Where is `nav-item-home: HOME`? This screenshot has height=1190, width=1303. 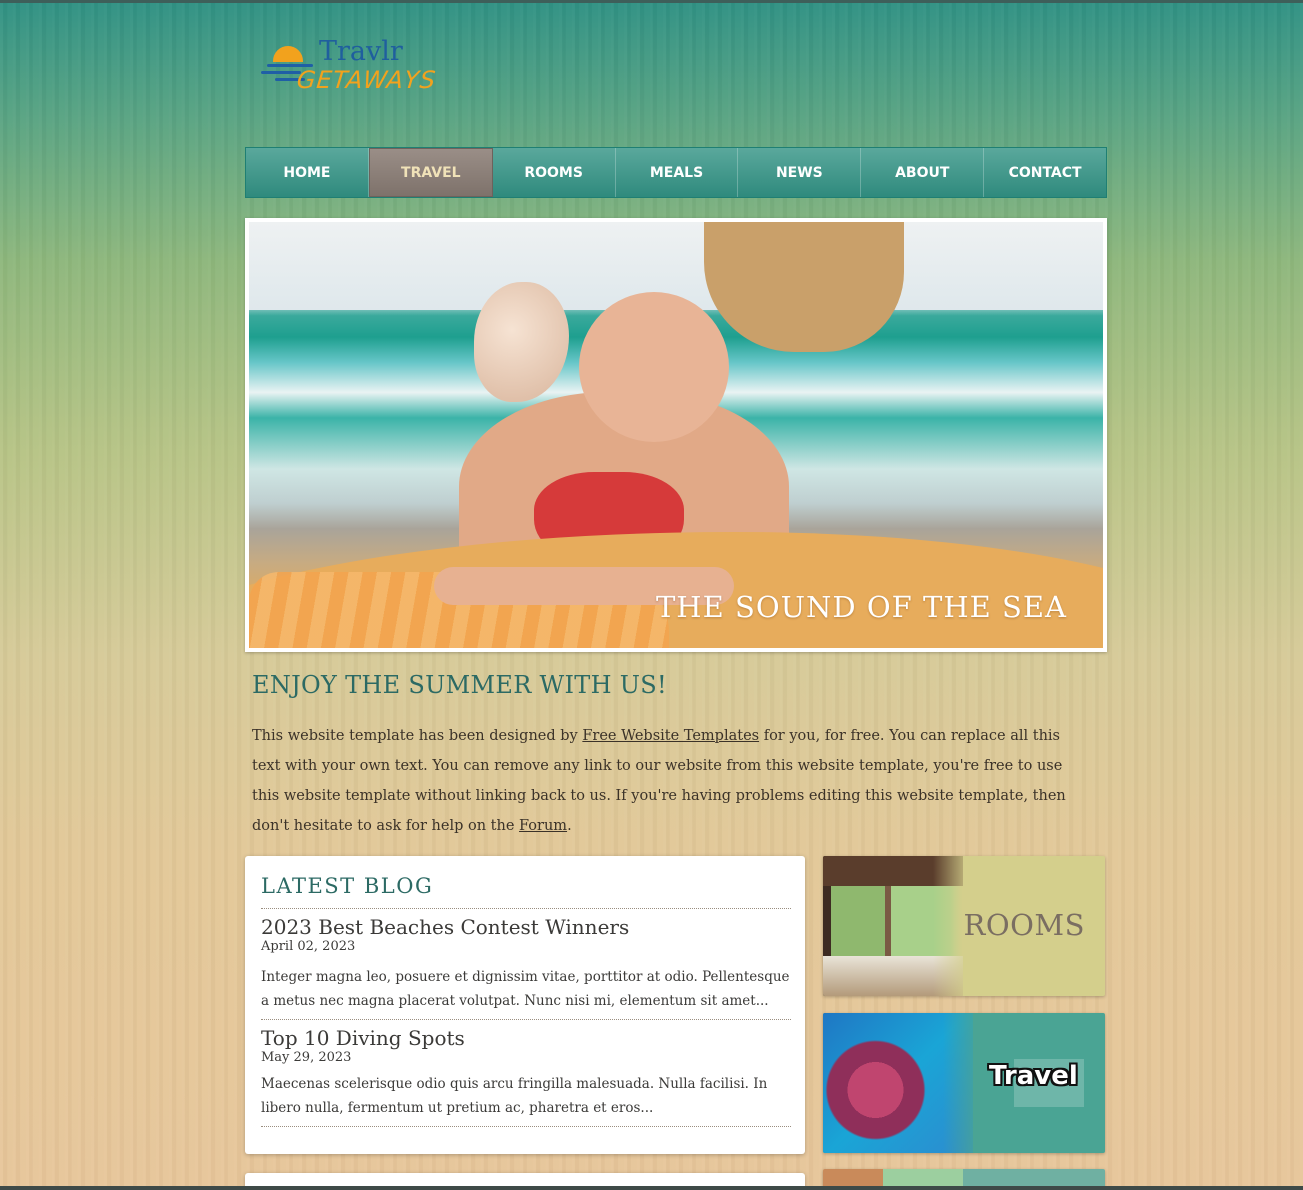
nav-item-home: HOME is located at coordinates (307, 172).